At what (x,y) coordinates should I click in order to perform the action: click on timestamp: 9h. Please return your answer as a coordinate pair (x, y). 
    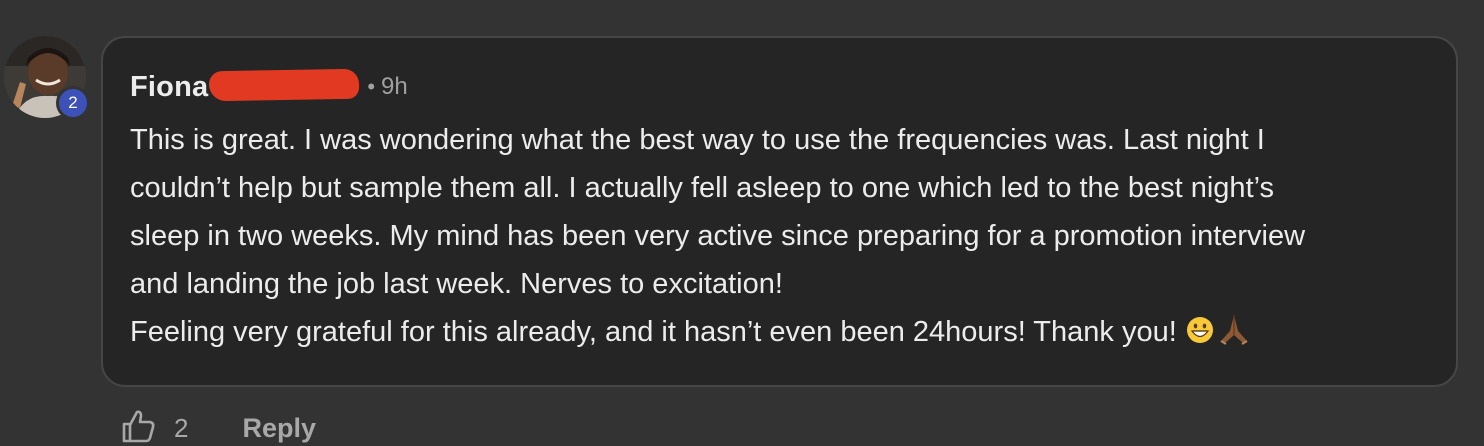
    Looking at the image, I should click on (394, 87).